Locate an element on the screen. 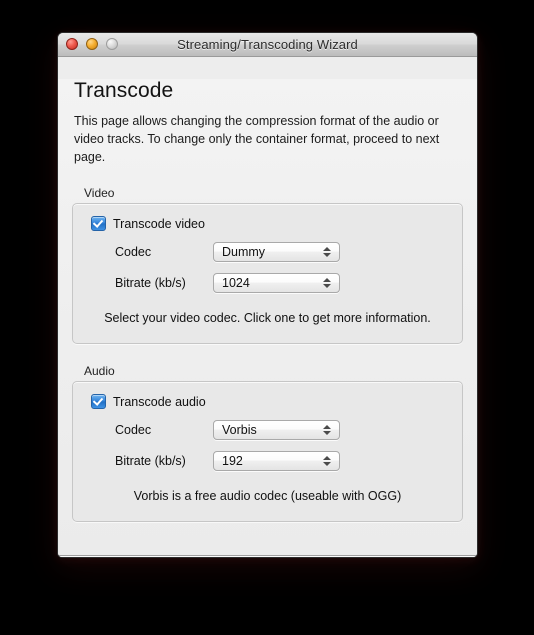 The width and height of the screenshot is (534, 635). zoom-button-icon is located at coordinates (112, 44).